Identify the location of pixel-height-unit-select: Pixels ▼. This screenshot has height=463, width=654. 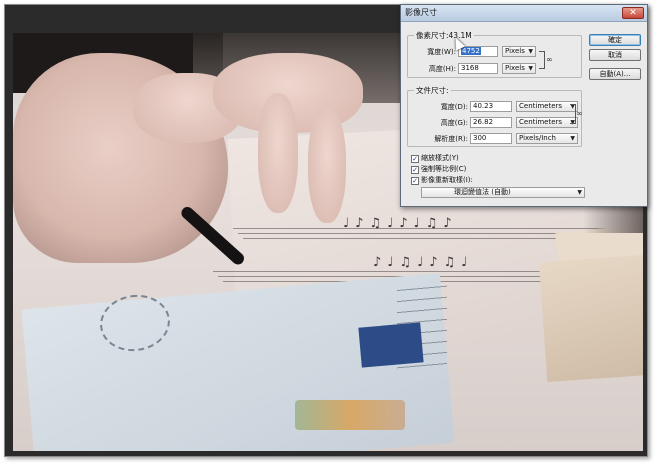
(519, 68).